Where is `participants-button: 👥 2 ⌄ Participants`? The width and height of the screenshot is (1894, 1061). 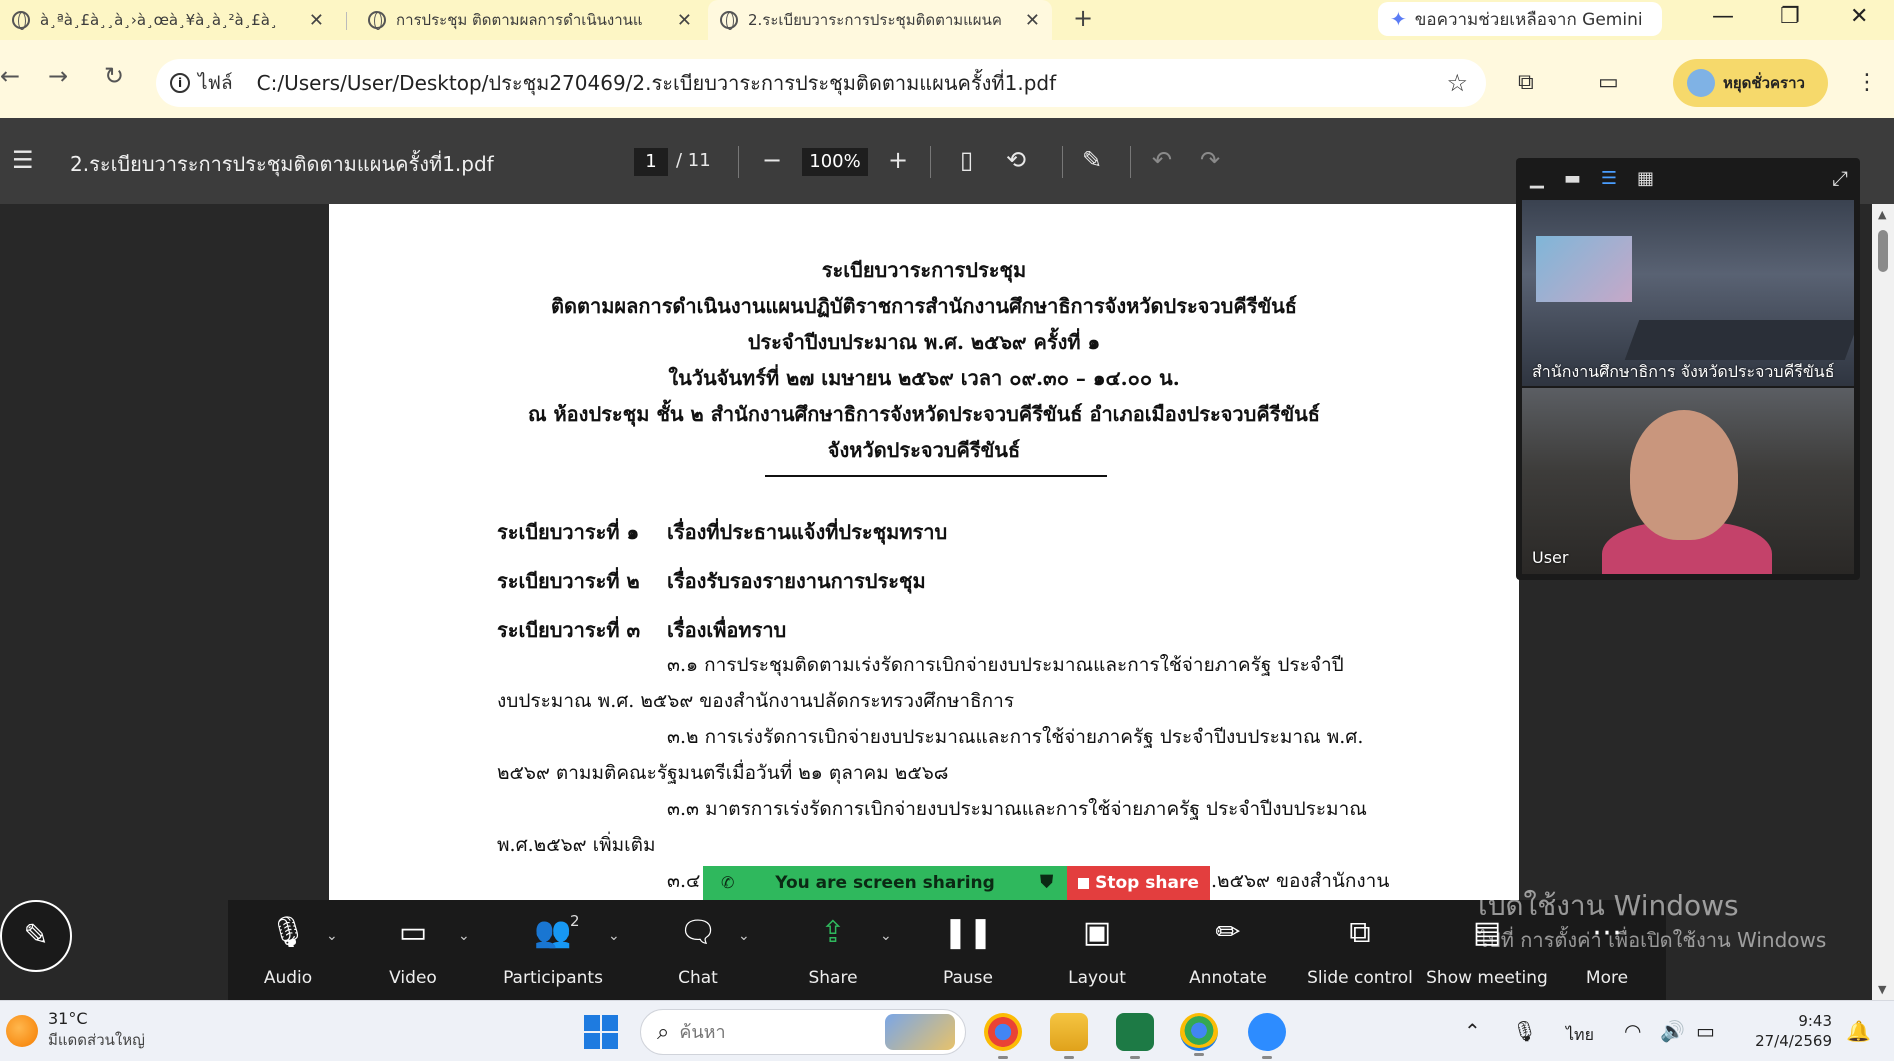 participants-button: 👥 2 ⌄ Participants is located at coordinates (553, 950).